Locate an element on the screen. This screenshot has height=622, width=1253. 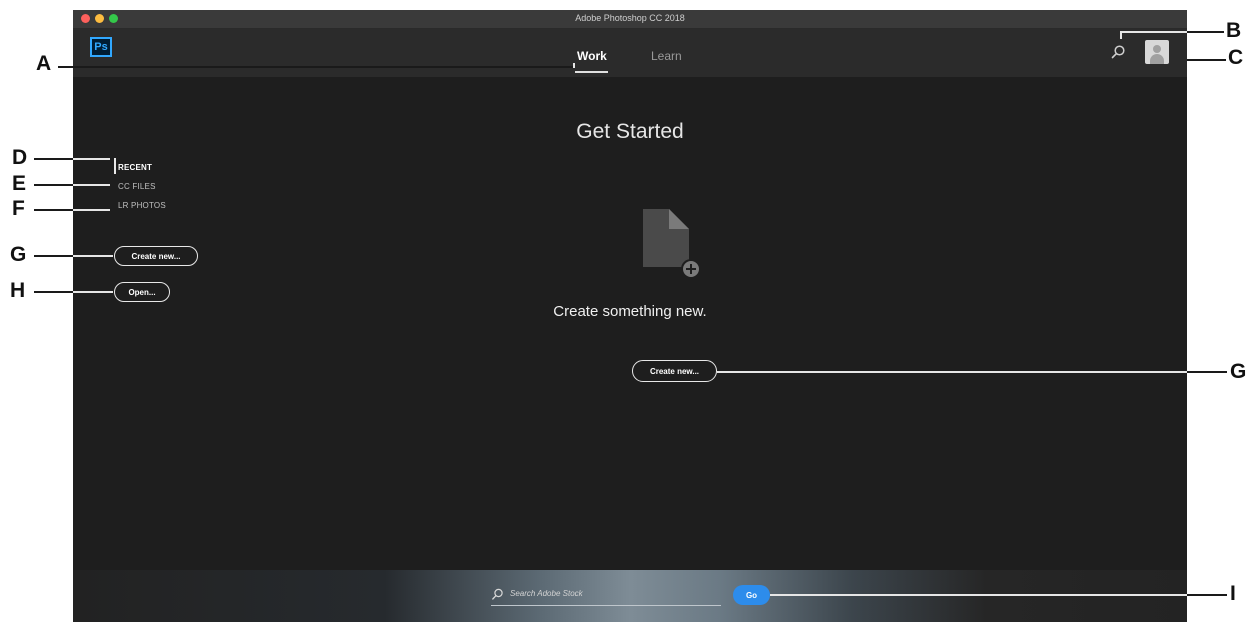
callout-h-leader-inner is located at coordinates (93, 292).